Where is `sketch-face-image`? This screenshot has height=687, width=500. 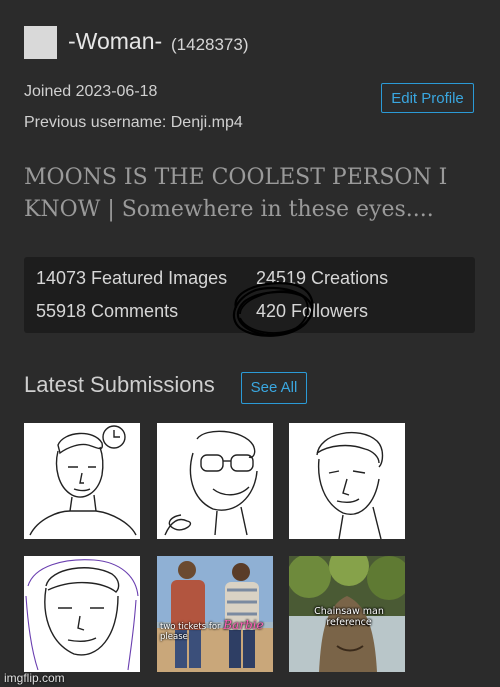 sketch-face-image is located at coordinates (82, 614).